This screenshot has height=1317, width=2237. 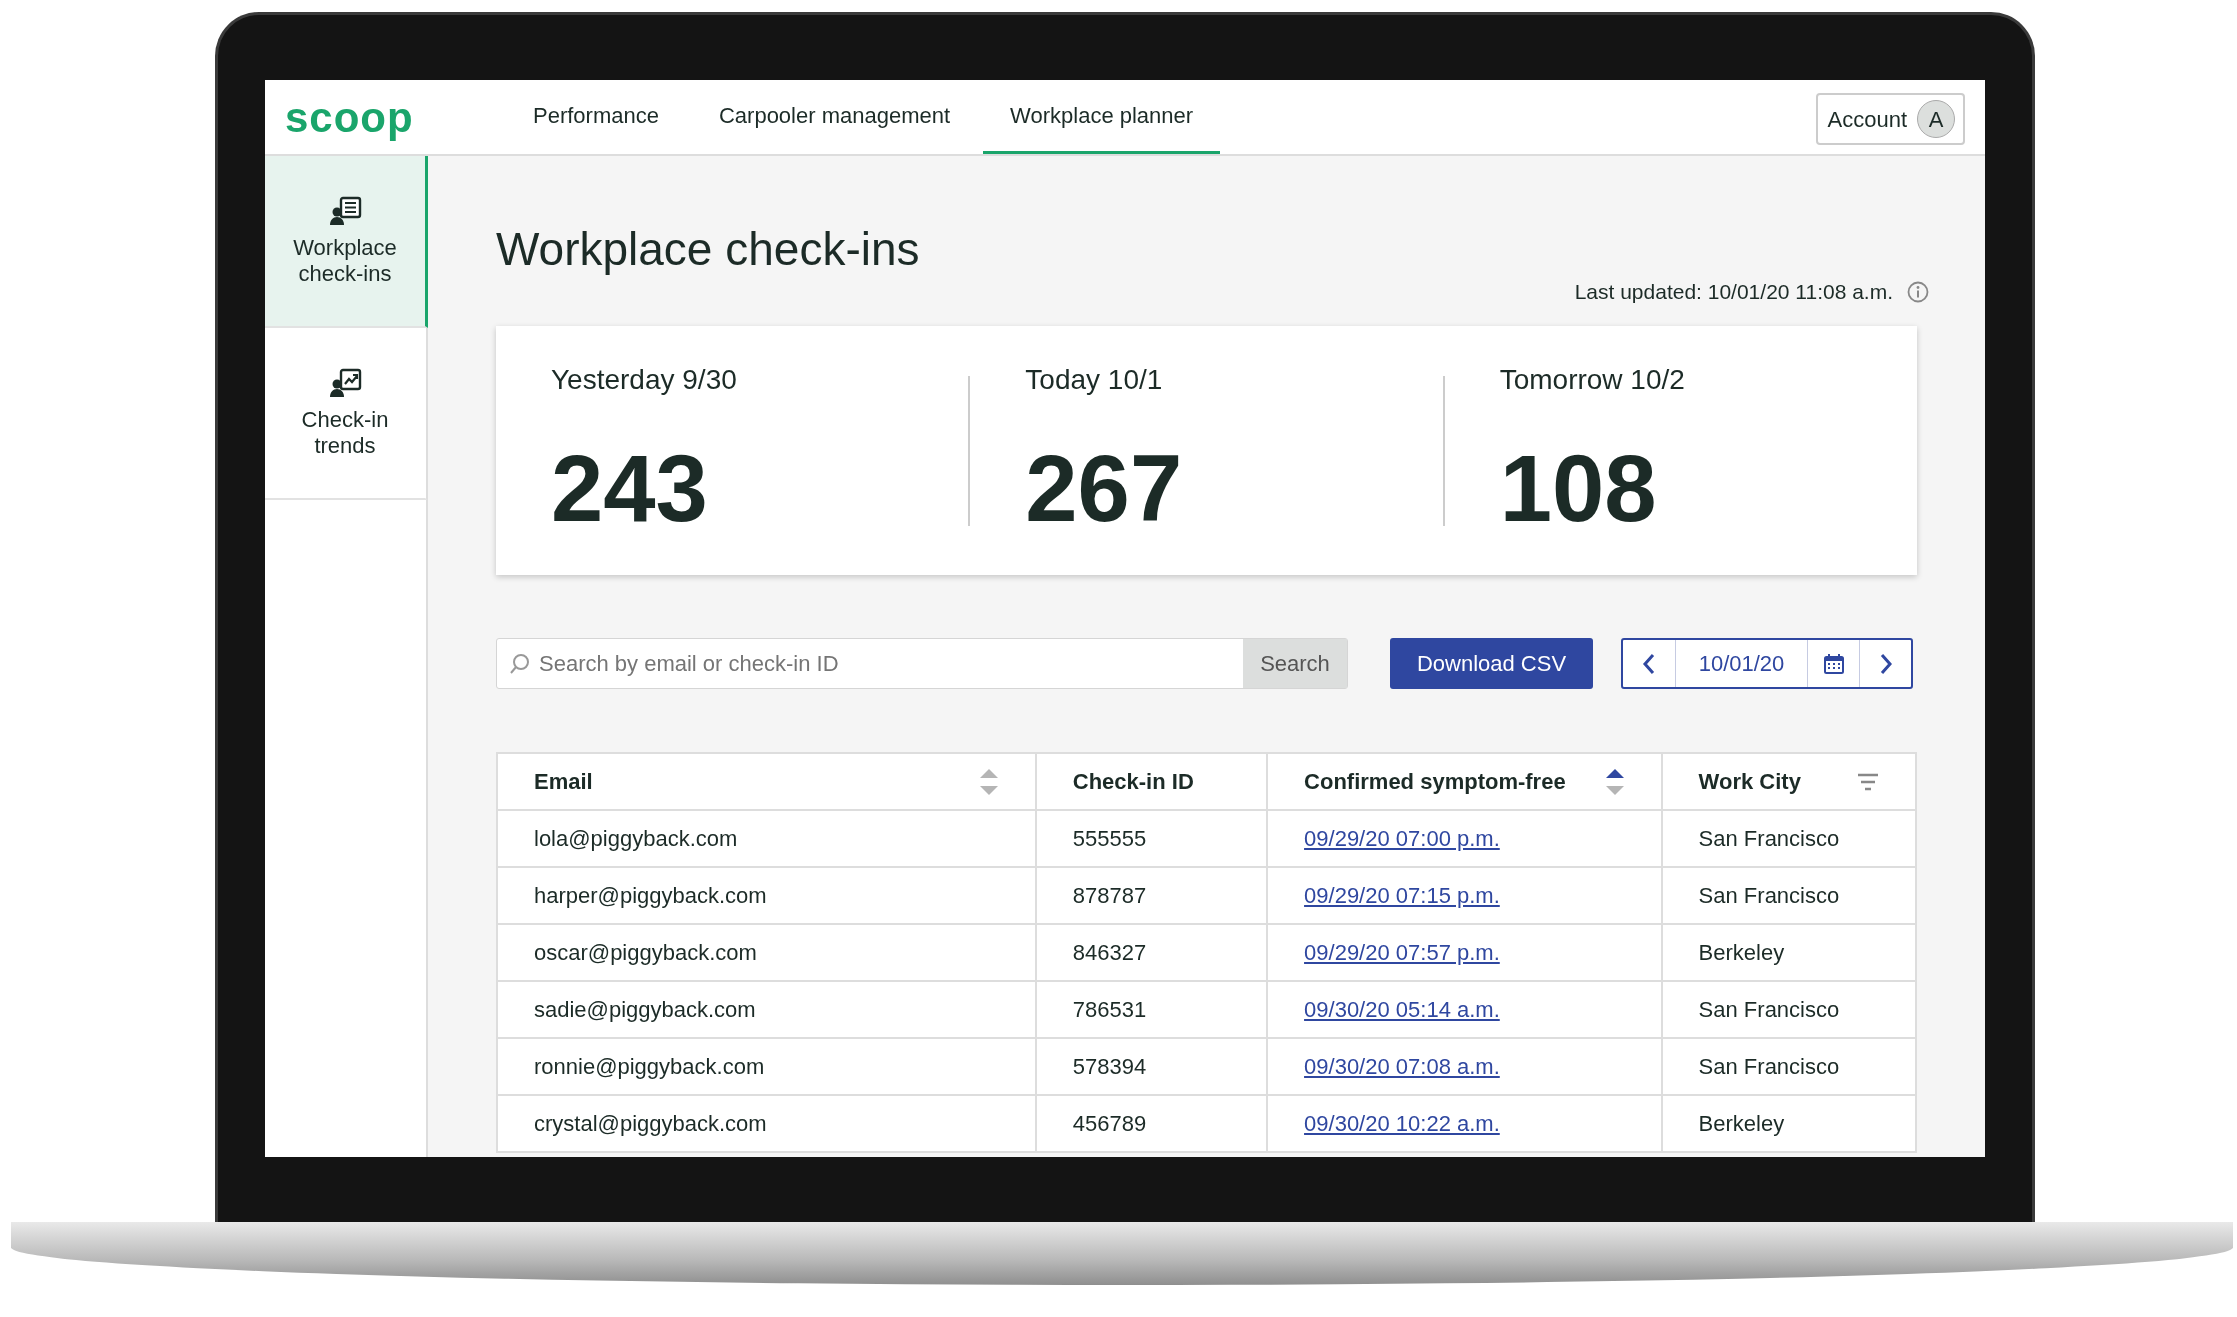 I want to click on table-cell: 456789, so click(x=1109, y=1124).